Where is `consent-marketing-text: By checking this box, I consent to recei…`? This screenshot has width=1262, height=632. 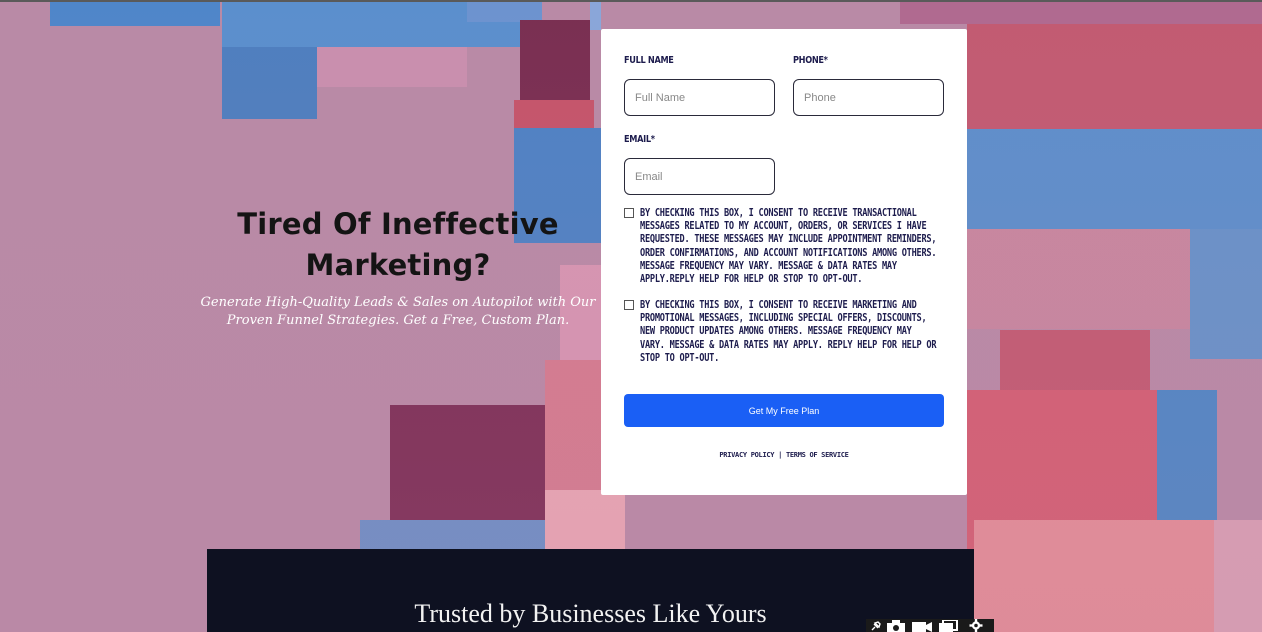
consent-marketing-text: By checking this box, I consent to recei… is located at coordinates (788, 331).